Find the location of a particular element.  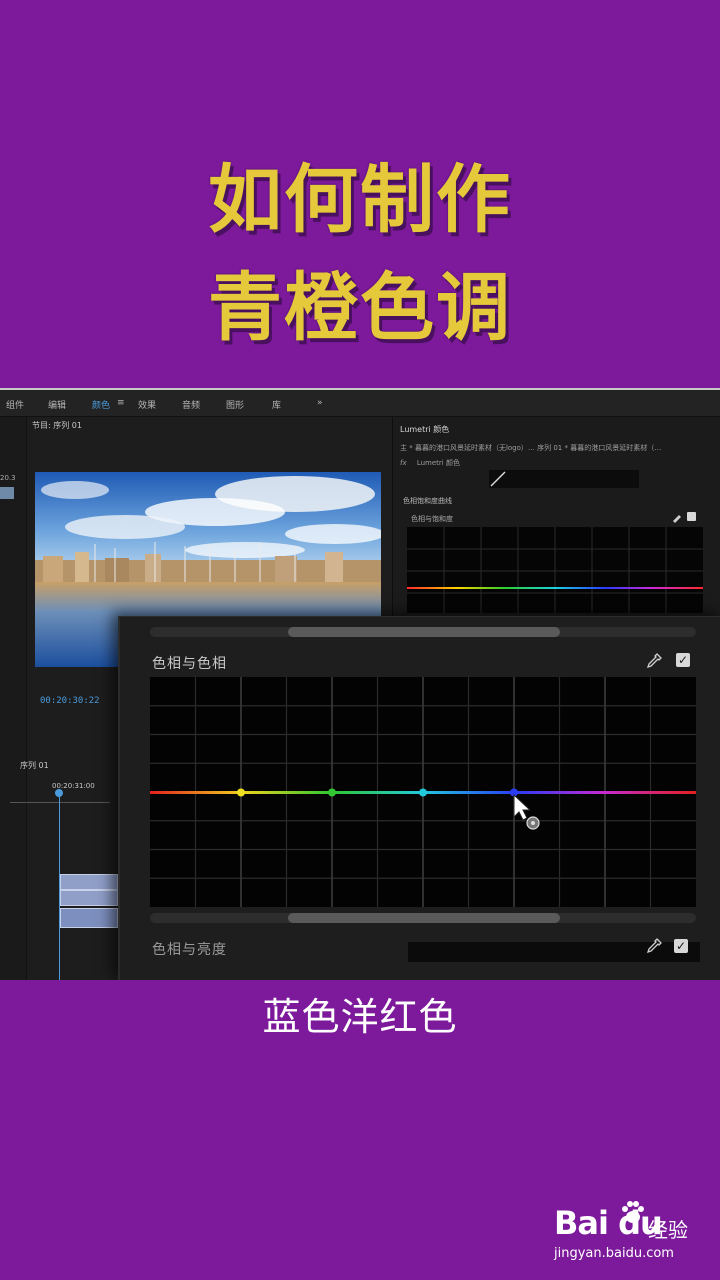

hue-vs-hue-label: 色相与色相 is located at coordinates (189, 664).